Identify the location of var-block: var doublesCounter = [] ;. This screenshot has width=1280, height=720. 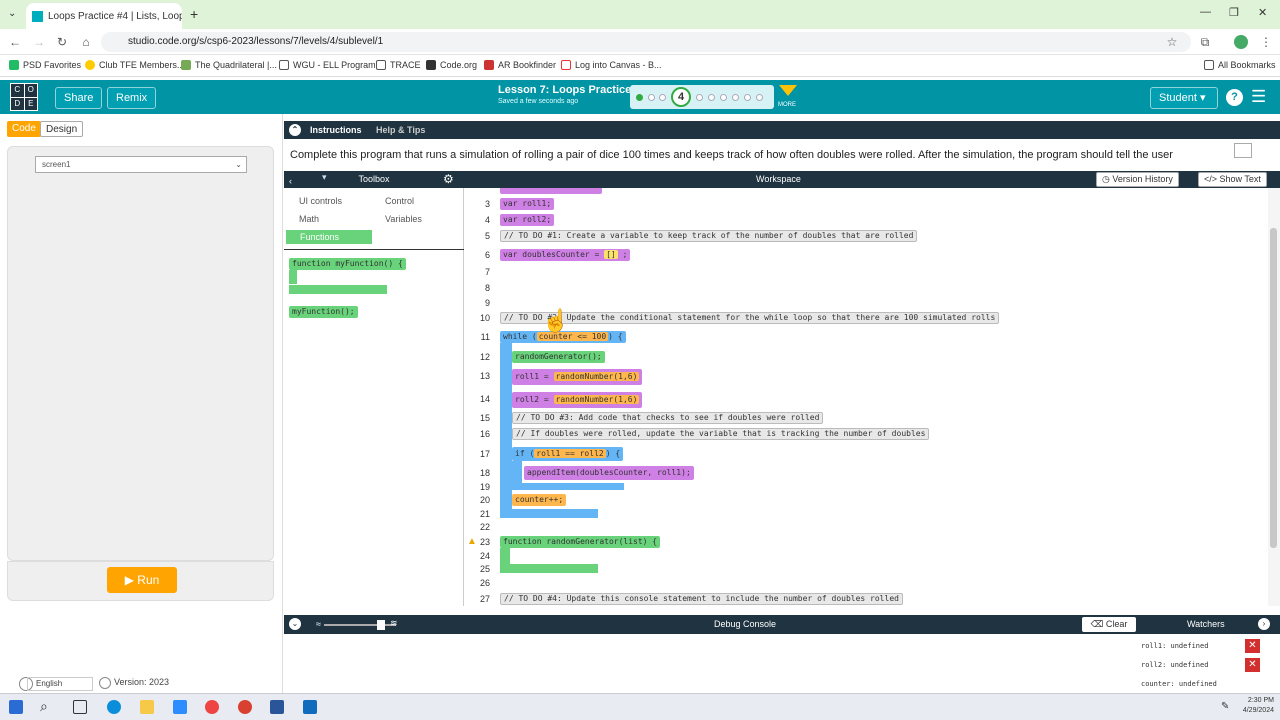
(565, 255).